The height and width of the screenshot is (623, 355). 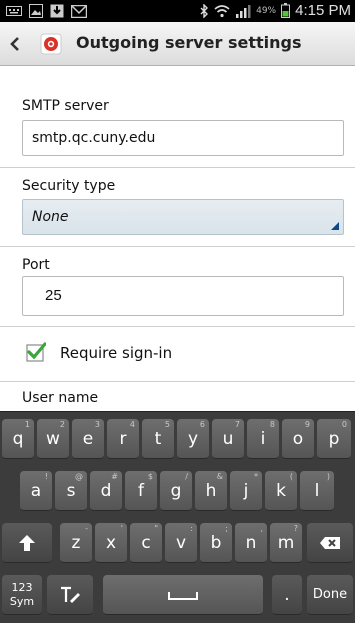 I want to click on key-v: :v, so click(x=181, y=543).